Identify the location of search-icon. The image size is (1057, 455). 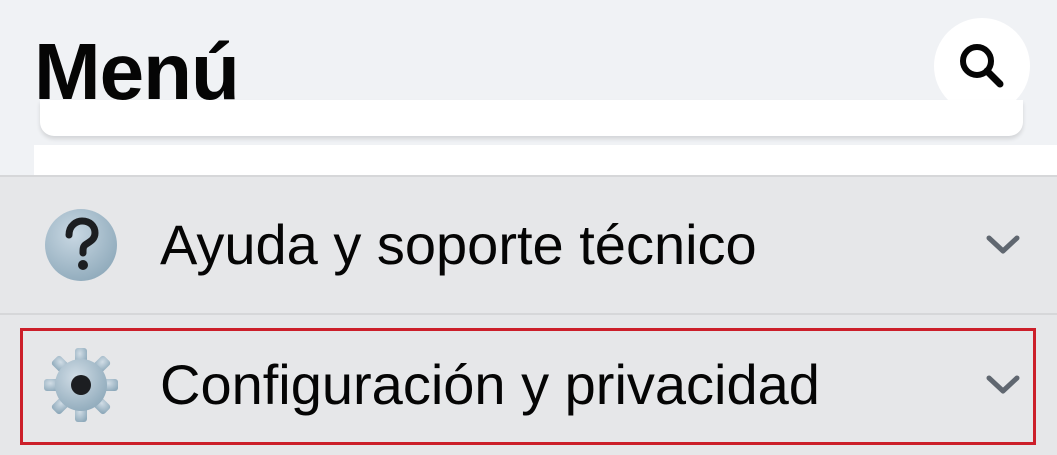
(982, 66).